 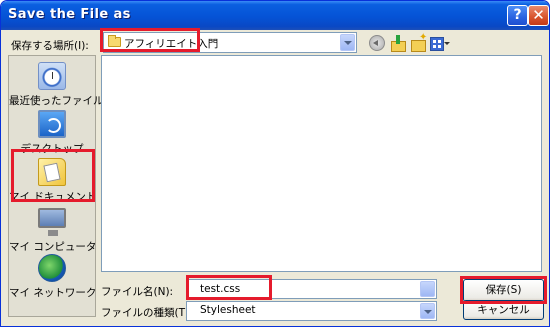 I want to click on place-label: マイ ドキュメント, so click(x=53, y=197).